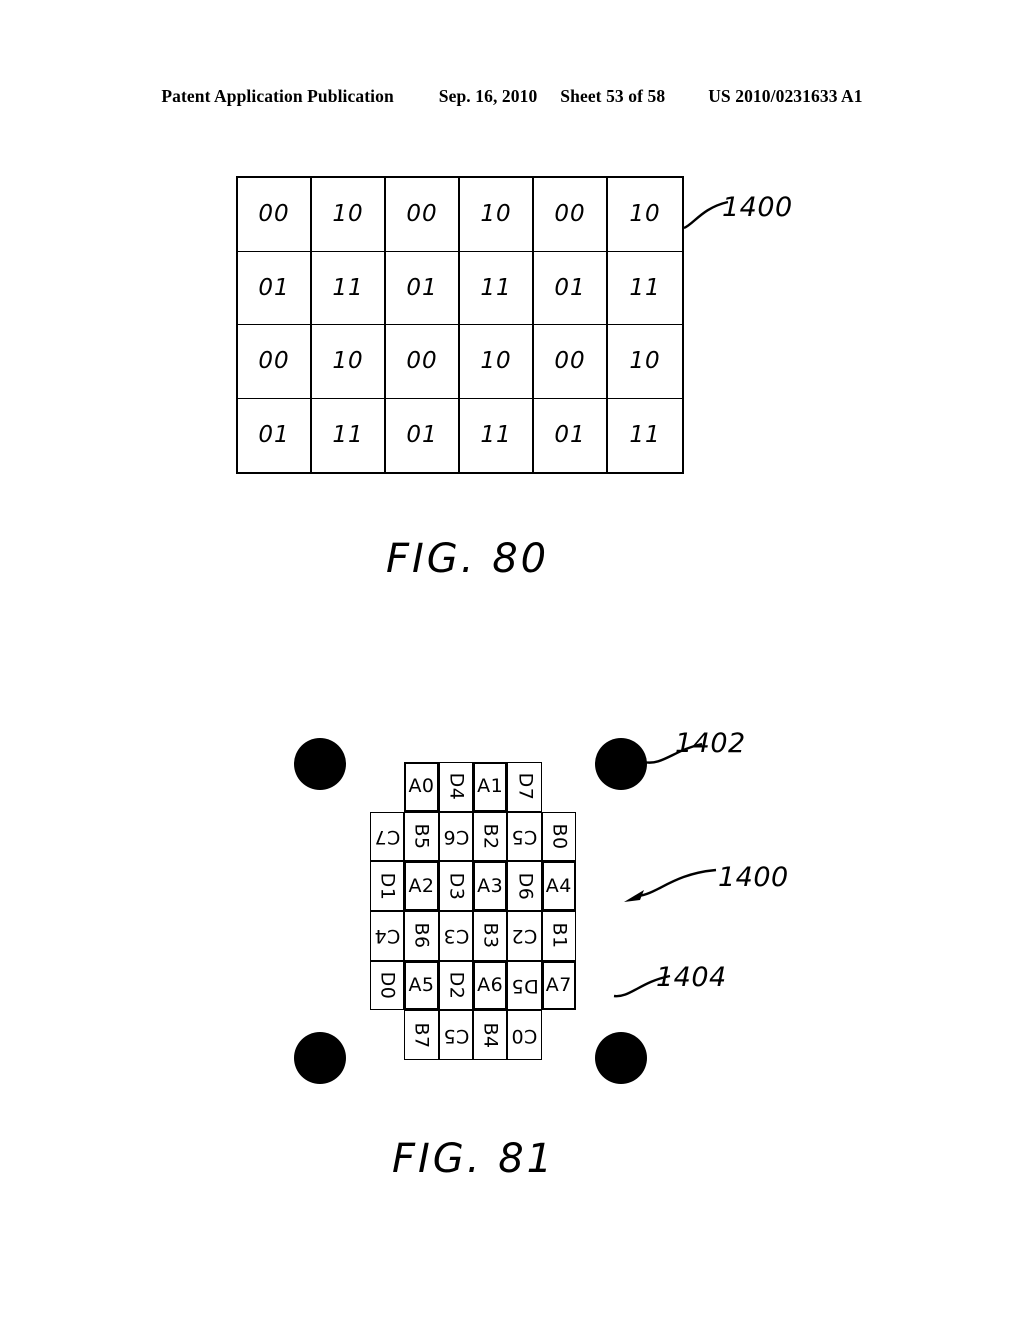 The width and height of the screenshot is (1024, 1320). I want to click on header-sheet-text: Sheet 53 of 58, so click(613, 96).